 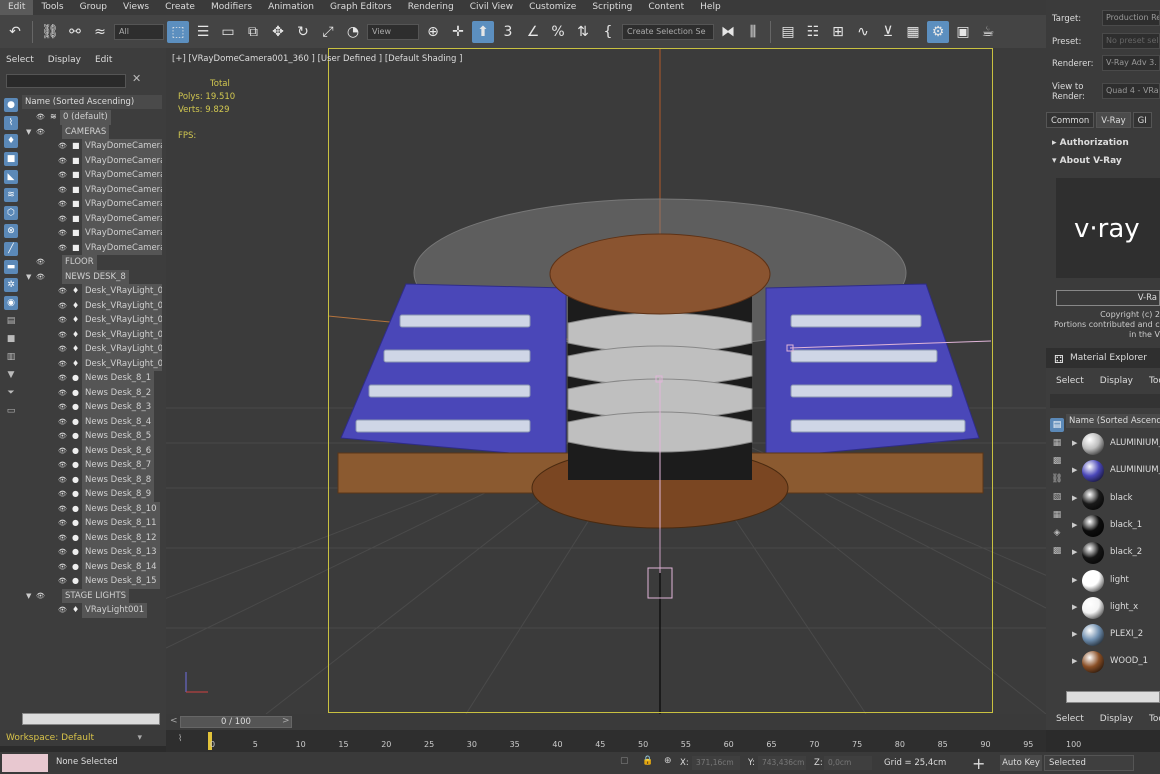 What do you see at coordinates (83, 738) in the screenshot?
I see `workspace-selector: Workspace: Default ▾` at bounding box center [83, 738].